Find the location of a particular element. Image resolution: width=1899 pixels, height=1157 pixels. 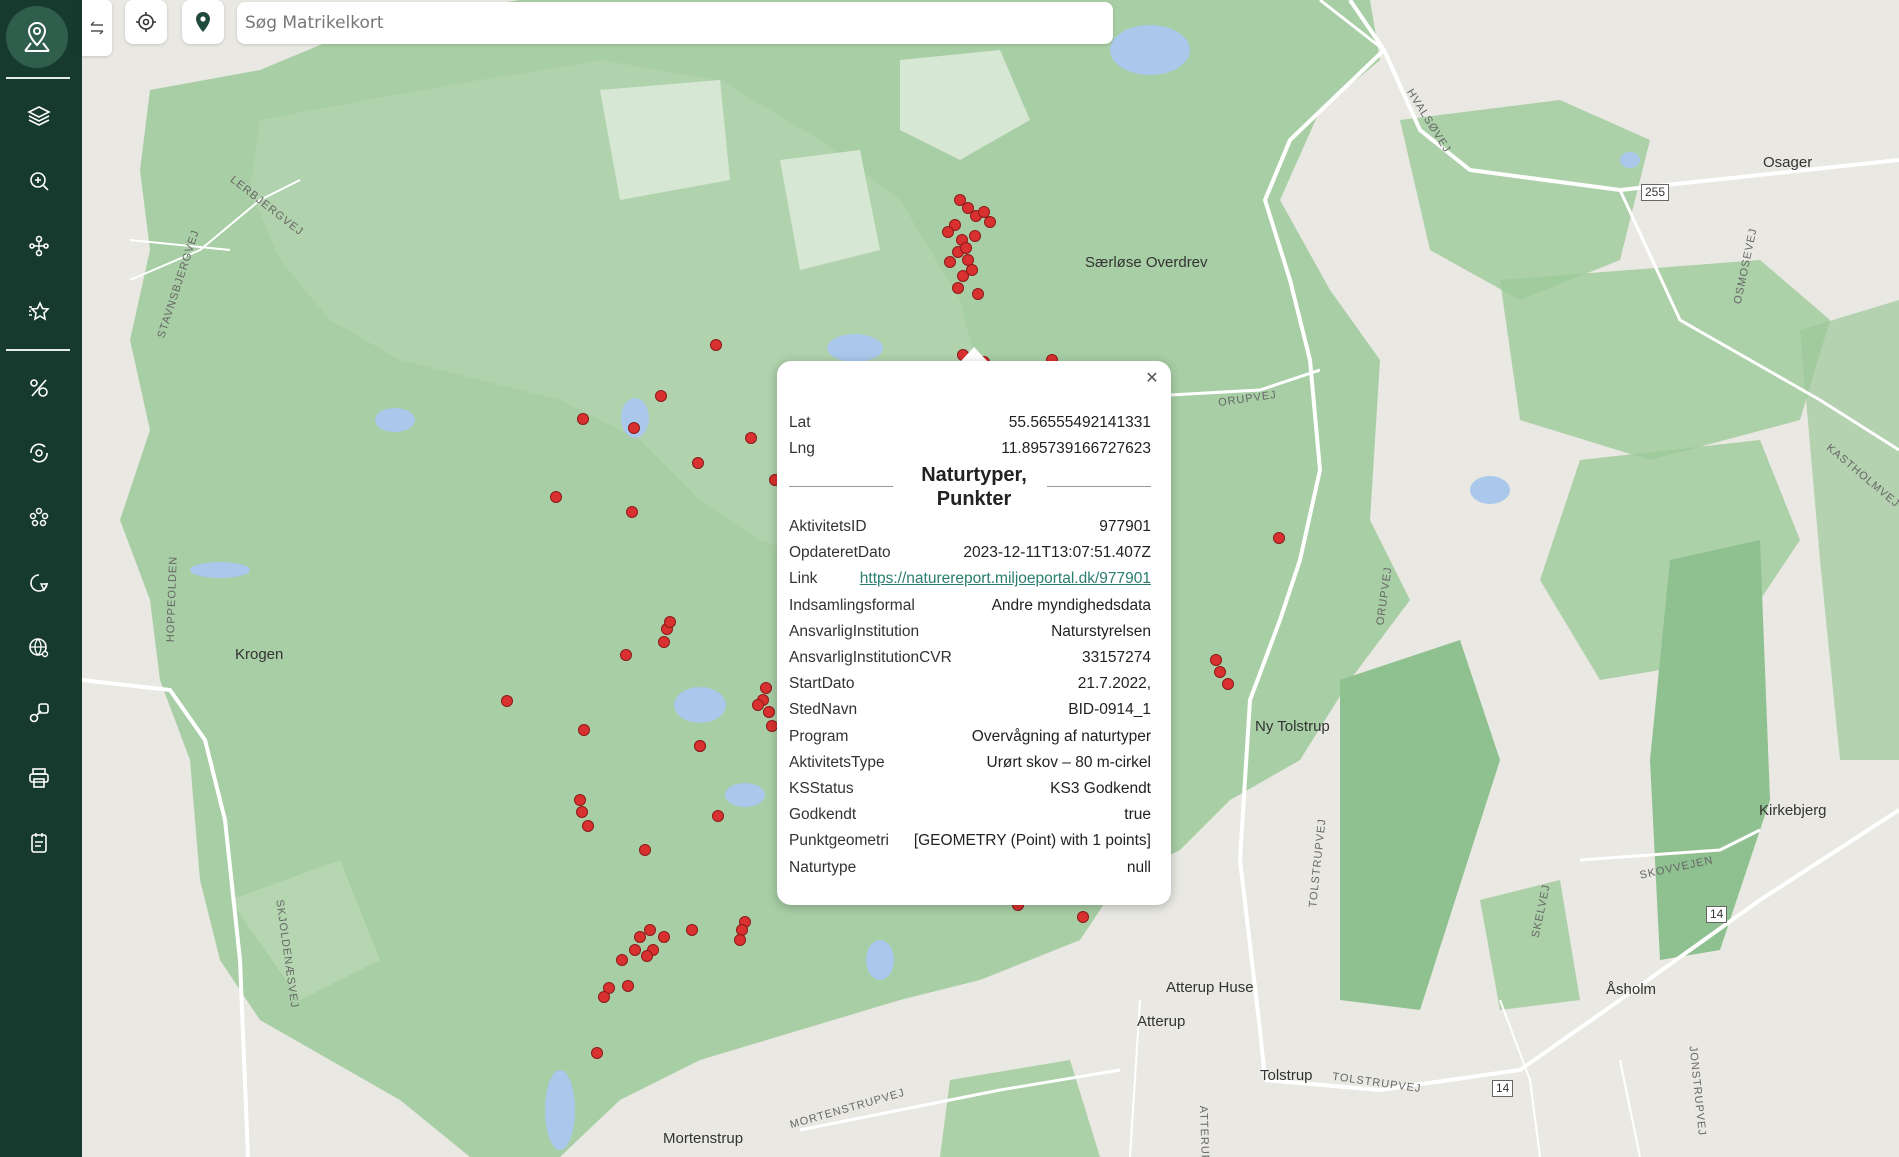

row-value: KS3 Godkendt is located at coordinates (1100, 788).